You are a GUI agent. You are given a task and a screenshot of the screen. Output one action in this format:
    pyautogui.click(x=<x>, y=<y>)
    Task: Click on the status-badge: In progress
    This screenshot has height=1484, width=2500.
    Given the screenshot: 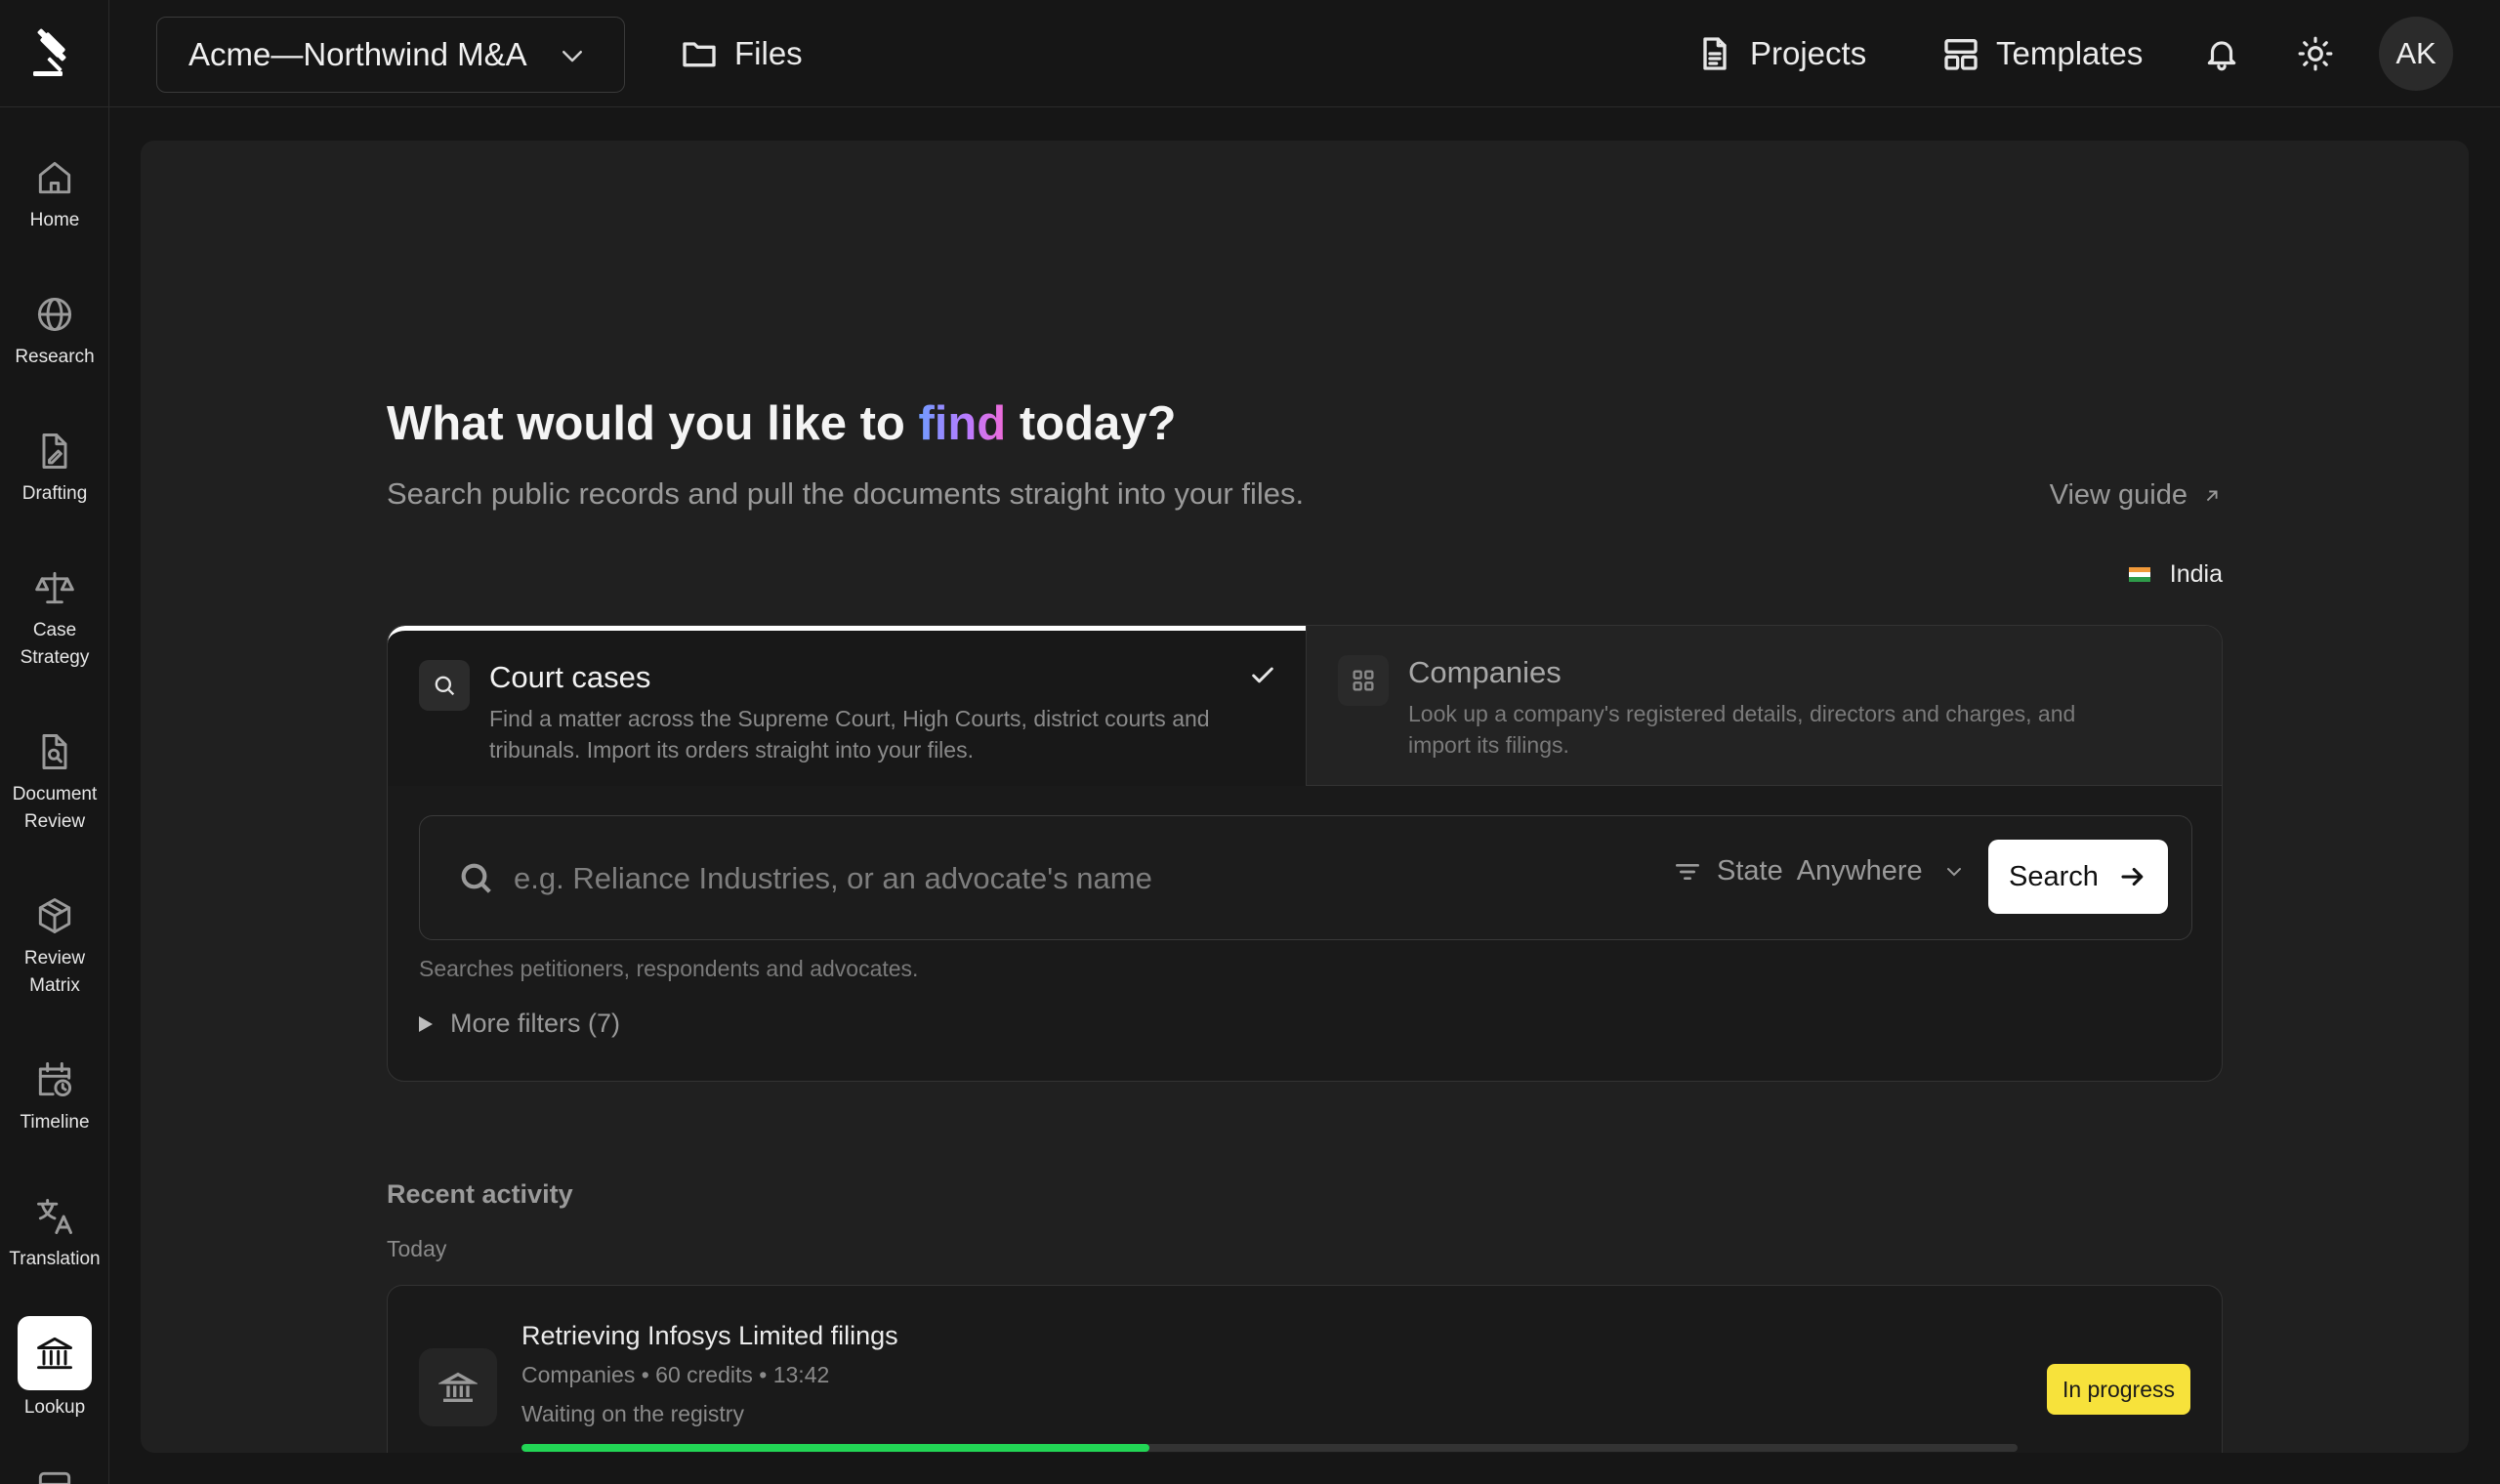 What is the action you would take?
    pyautogui.click(x=2118, y=1390)
    